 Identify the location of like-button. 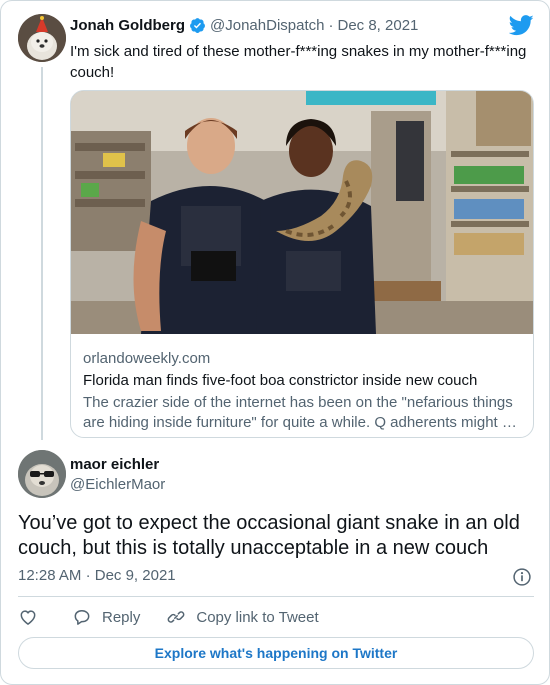
(28, 617).